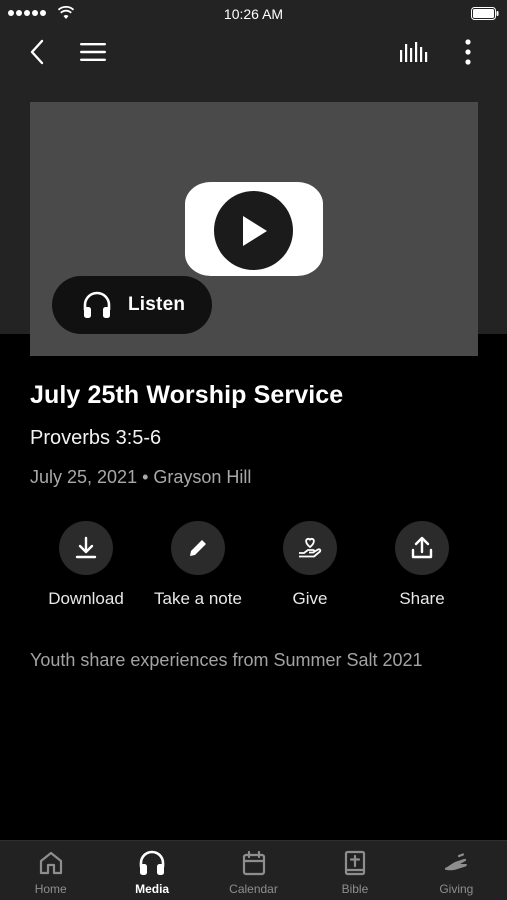 The width and height of the screenshot is (507, 900). I want to click on tab-bar: Home Media Calendar Bible Giving, so click(253, 870).